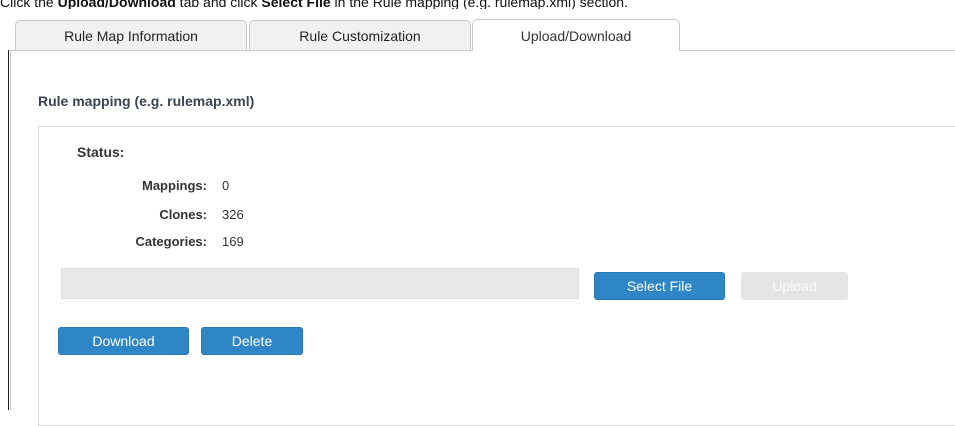 The image size is (955, 426). Describe the element at coordinates (477, 186) in the screenshot. I see `stat-row-mappings: Mappings: 0` at that location.